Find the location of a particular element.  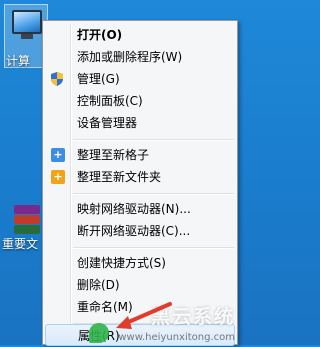

menu-item-label: 创建快捷方式(S) is located at coordinates (121, 263).